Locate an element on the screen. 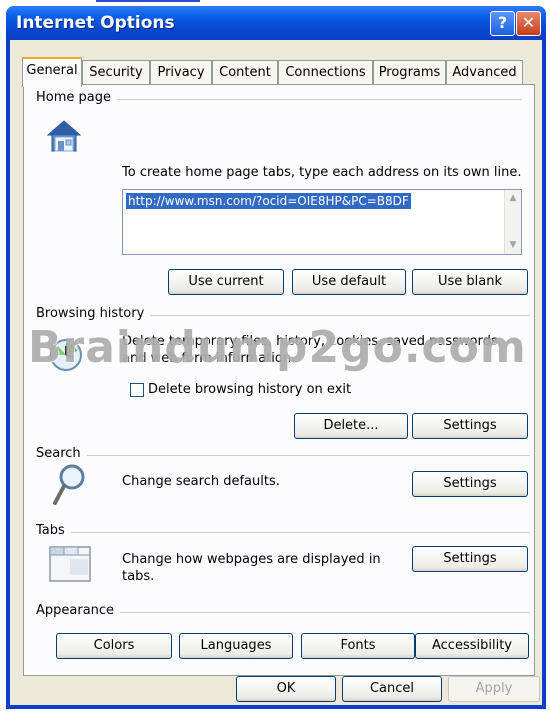  fonts-button: Fonts is located at coordinates (358, 646).